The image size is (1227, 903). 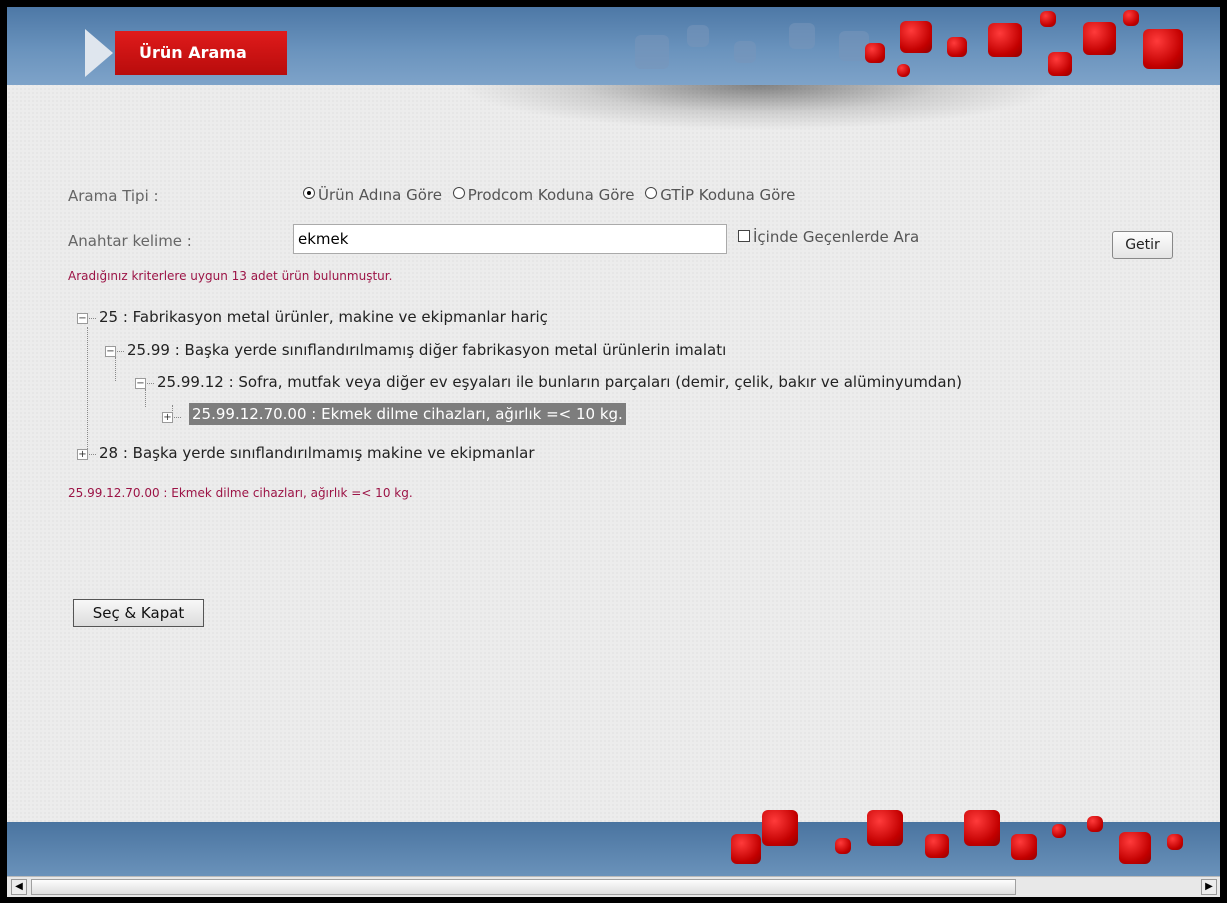 What do you see at coordinates (836, 237) in the screenshot?
I see `contains-label: İçinde Geçenlerde Ara` at bounding box center [836, 237].